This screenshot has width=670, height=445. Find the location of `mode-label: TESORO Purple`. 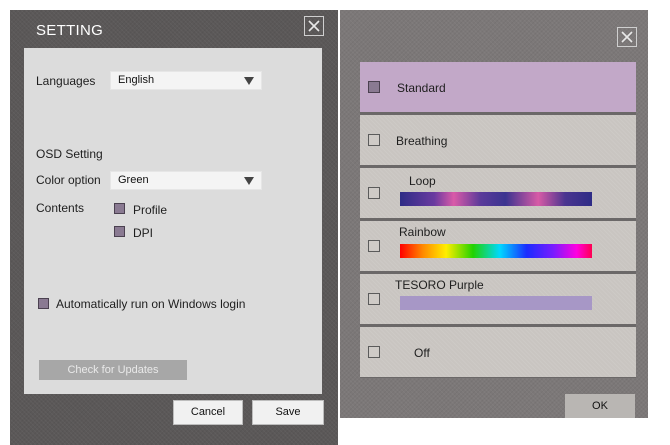

mode-label: TESORO Purple is located at coordinates (439, 285).